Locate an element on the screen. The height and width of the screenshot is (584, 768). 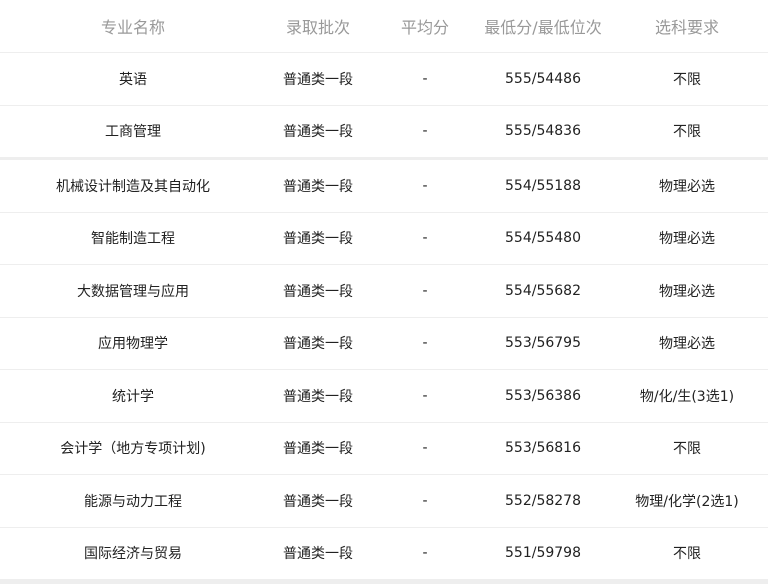
cell-subject-requirement: 物/化/生(3选1) is located at coordinates (687, 396).